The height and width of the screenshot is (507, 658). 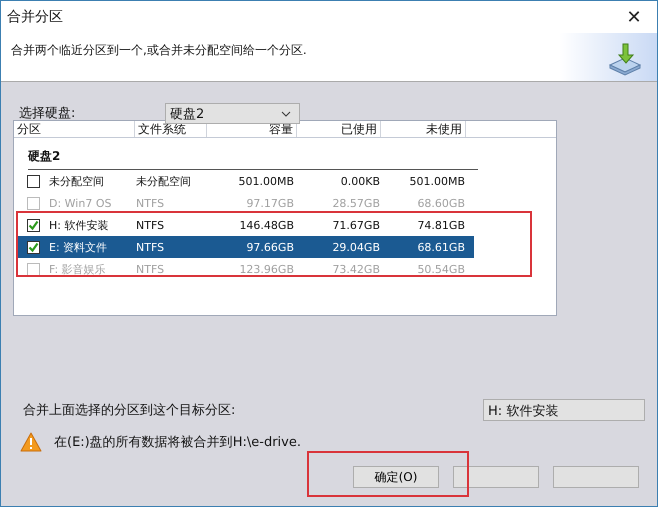 What do you see at coordinates (129, 410) in the screenshot?
I see `target-label: 合并上面选择的分区到这个目标分区:` at bounding box center [129, 410].